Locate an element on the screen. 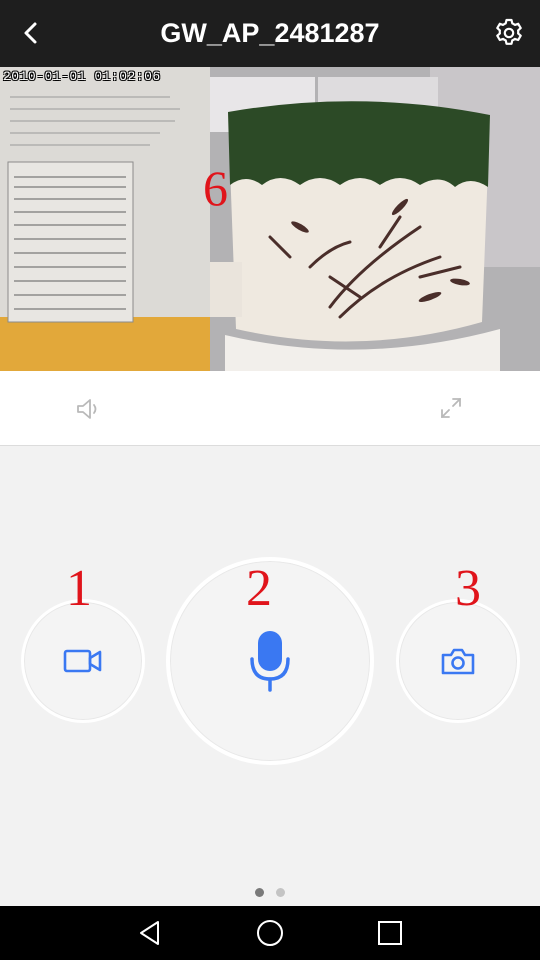 This screenshot has height=960, width=540. record-video-button is located at coordinates (83, 661).